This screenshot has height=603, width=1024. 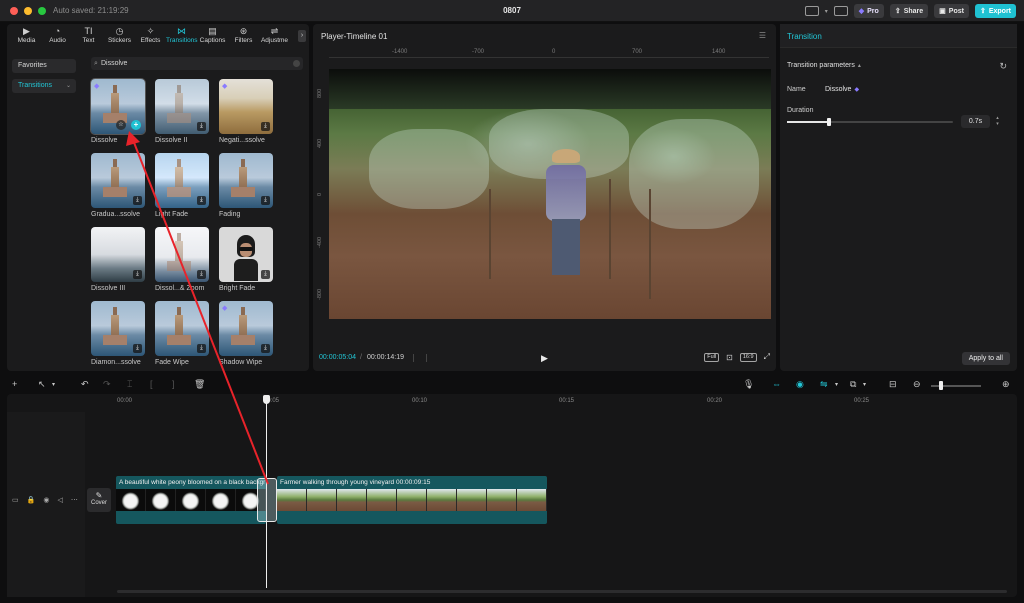 I want to click on split-left-icon: [, so click(x=151, y=384).